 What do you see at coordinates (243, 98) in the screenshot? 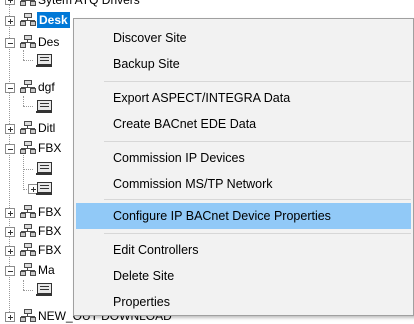
I see `menu-item-export-aspect-integra-data: Export ASPECT/INTEGRA Data` at bounding box center [243, 98].